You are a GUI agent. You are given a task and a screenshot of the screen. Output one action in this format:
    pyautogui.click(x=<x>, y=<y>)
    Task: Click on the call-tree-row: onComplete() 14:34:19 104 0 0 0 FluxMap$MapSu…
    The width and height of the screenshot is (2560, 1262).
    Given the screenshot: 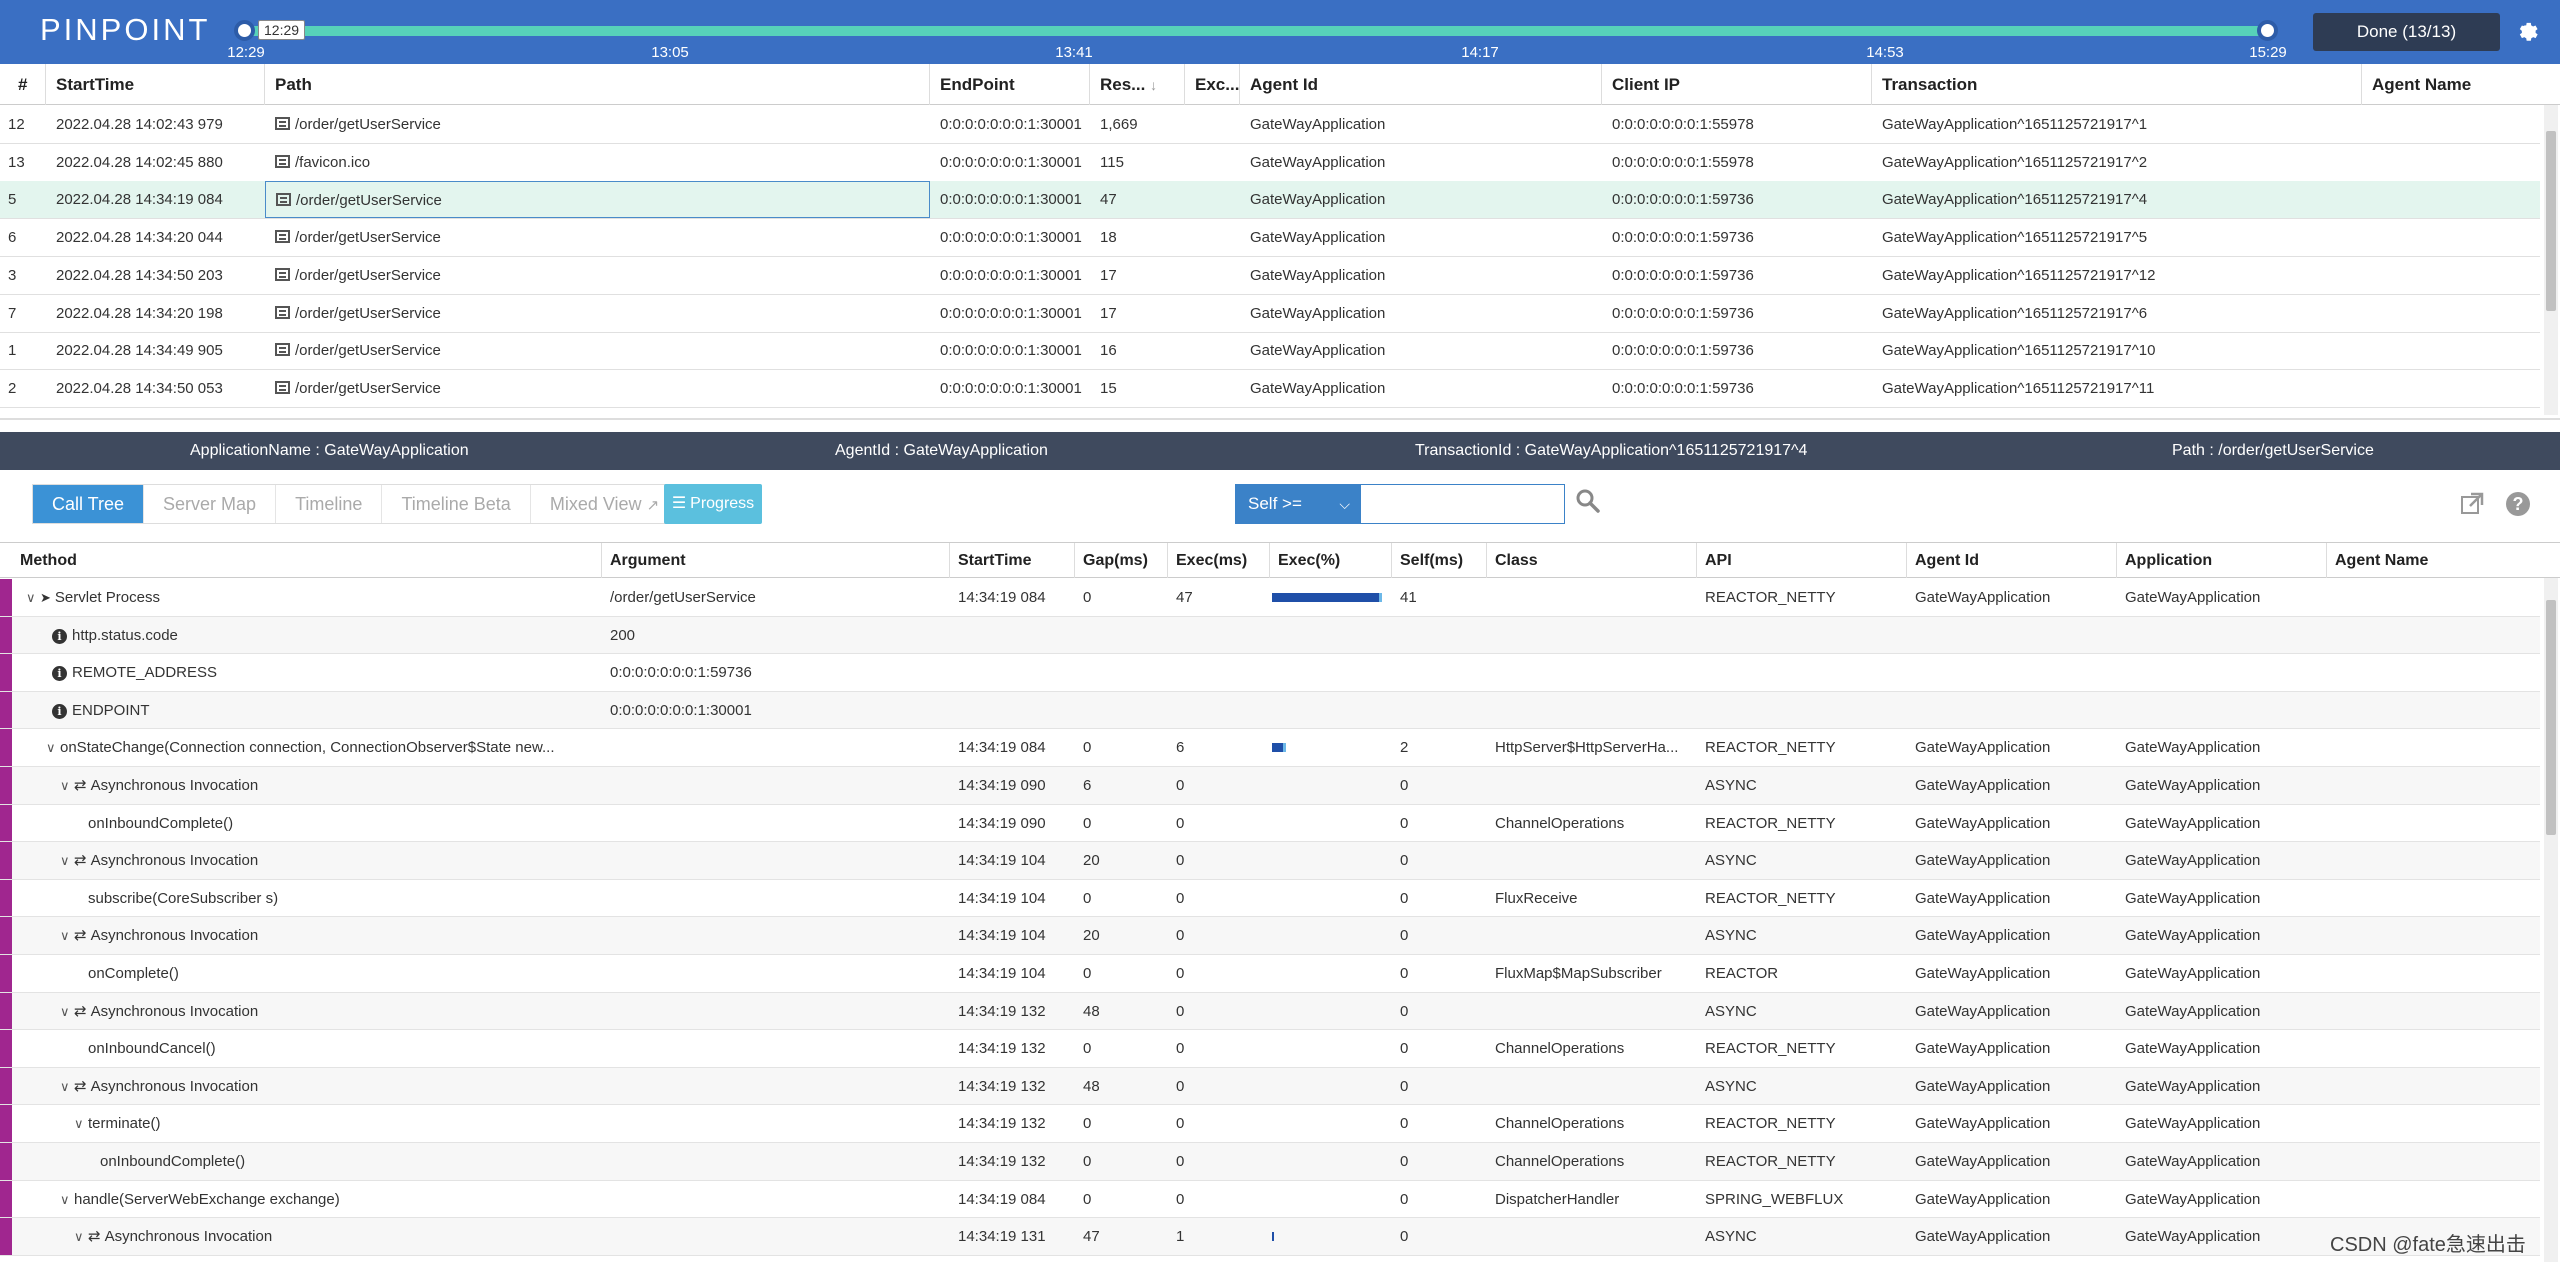 What is the action you would take?
    pyautogui.click(x=1270, y=974)
    